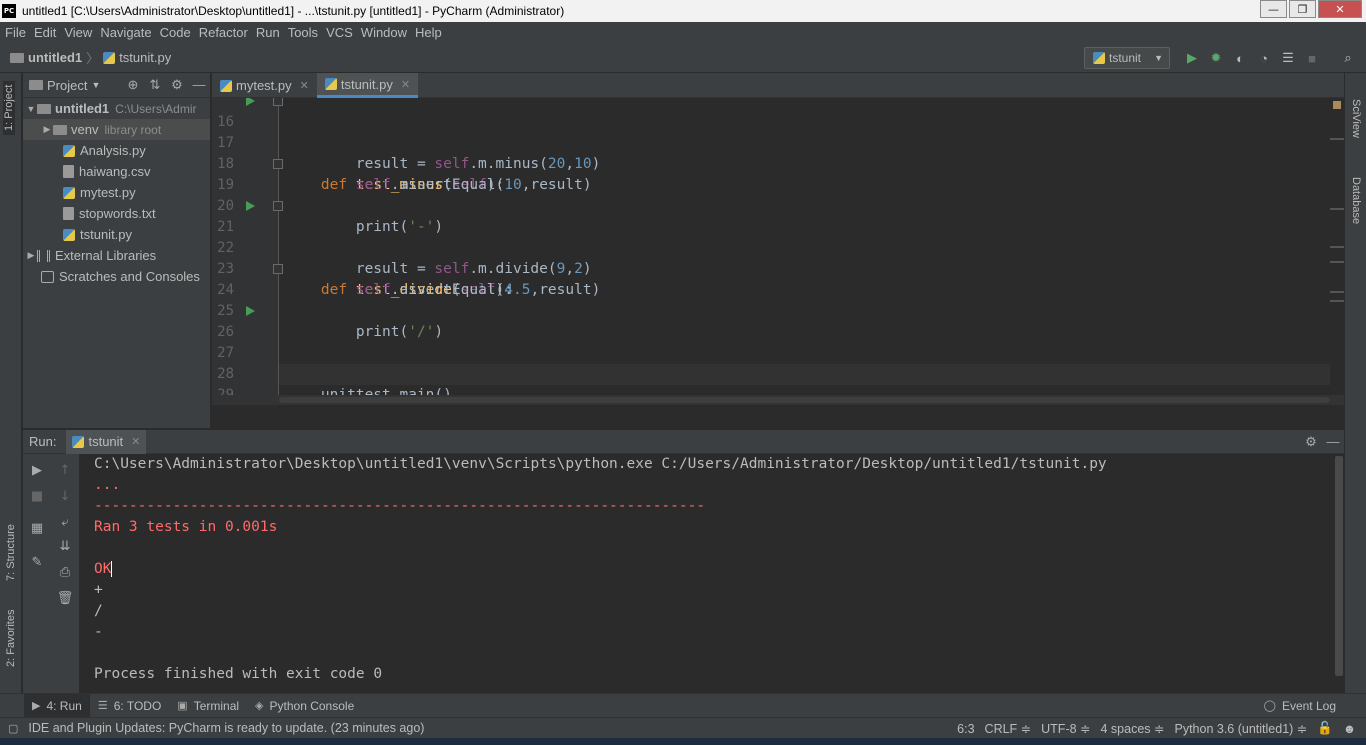 The image size is (1366, 745). I want to click on favorites-tool-button: 2: Favorites, so click(11, 638).